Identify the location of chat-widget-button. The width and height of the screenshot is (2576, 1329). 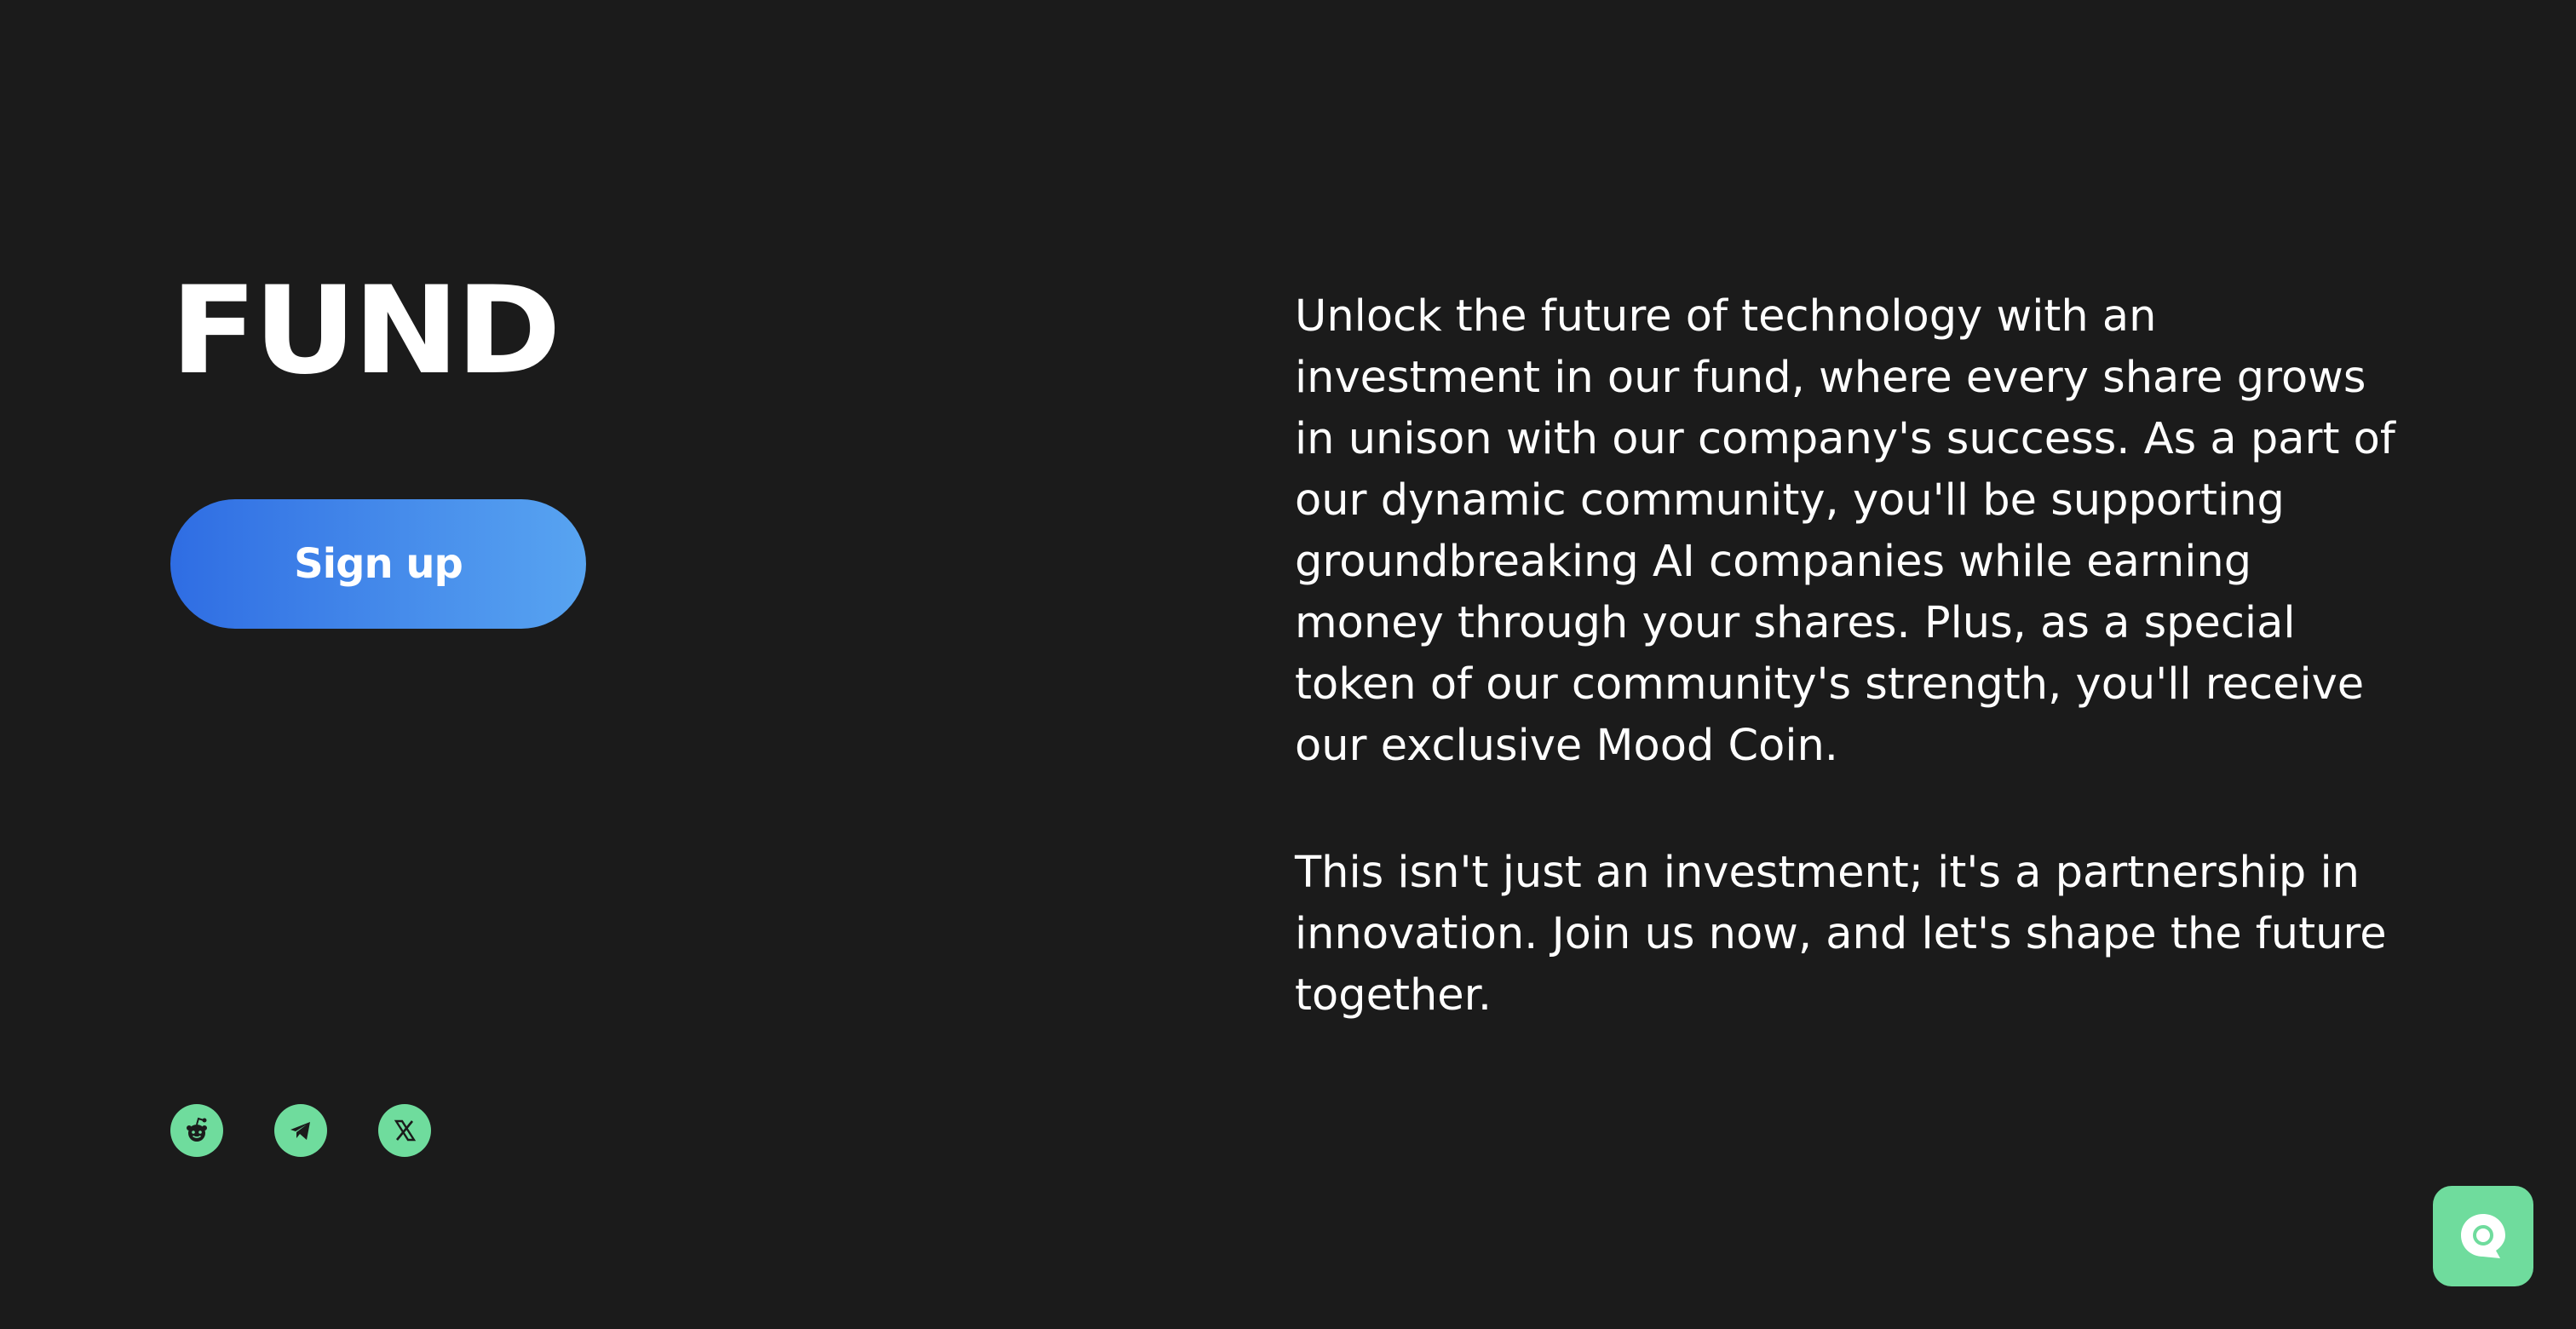
(2483, 1236).